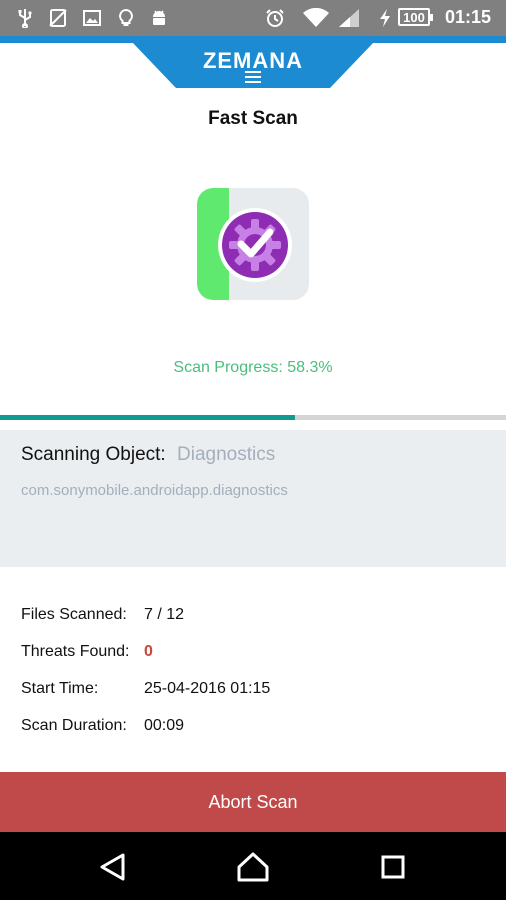  Describe the element at coordinates (60, 688) in the screenshot. I see `start-time-label: Start Time:` at that location.